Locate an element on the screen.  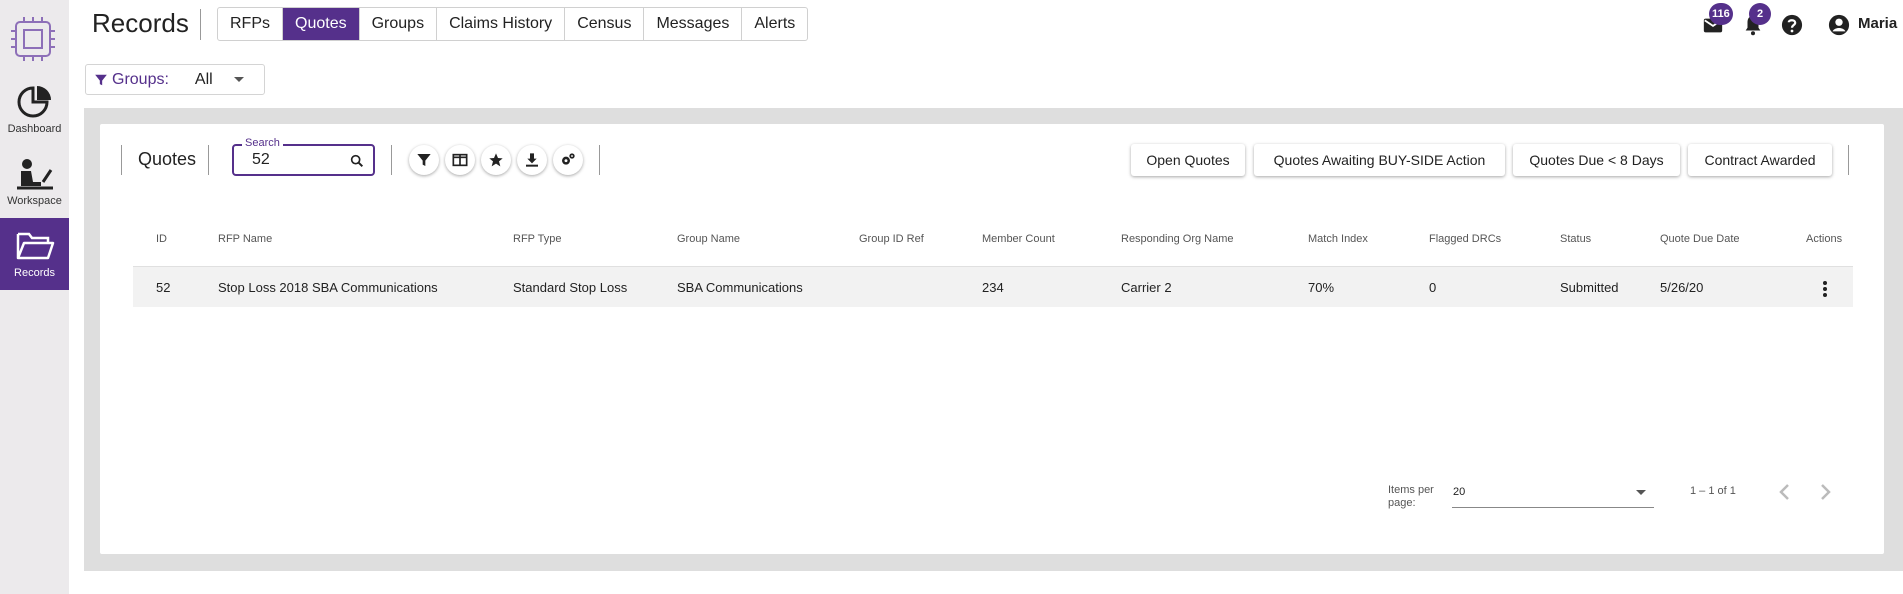
favorites-button is located at coordinates (496, 160).